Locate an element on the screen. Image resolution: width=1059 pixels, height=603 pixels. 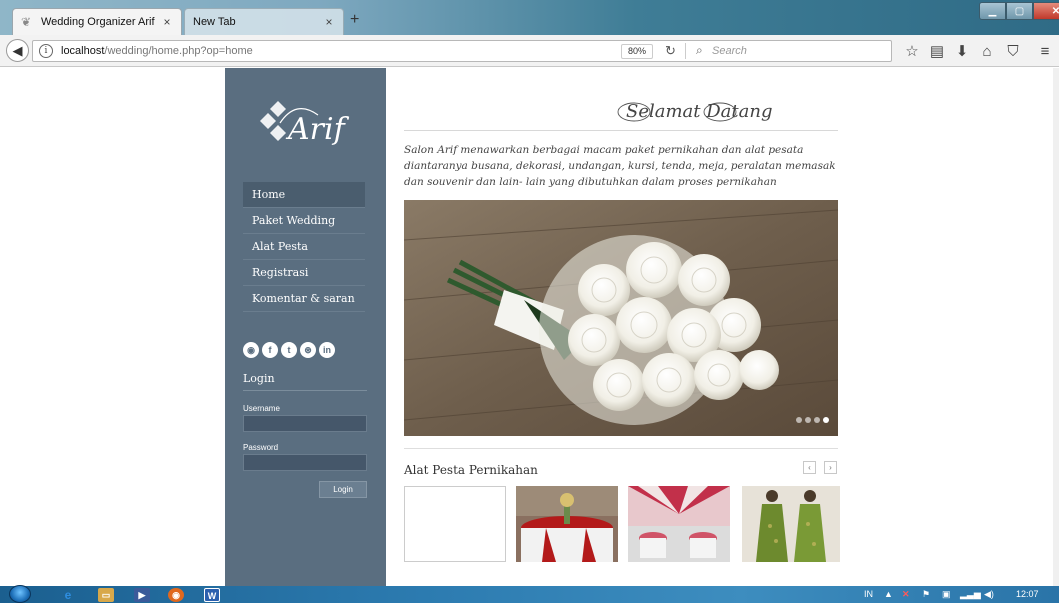
logo-text: Arif is located at coordinates (317, 129).